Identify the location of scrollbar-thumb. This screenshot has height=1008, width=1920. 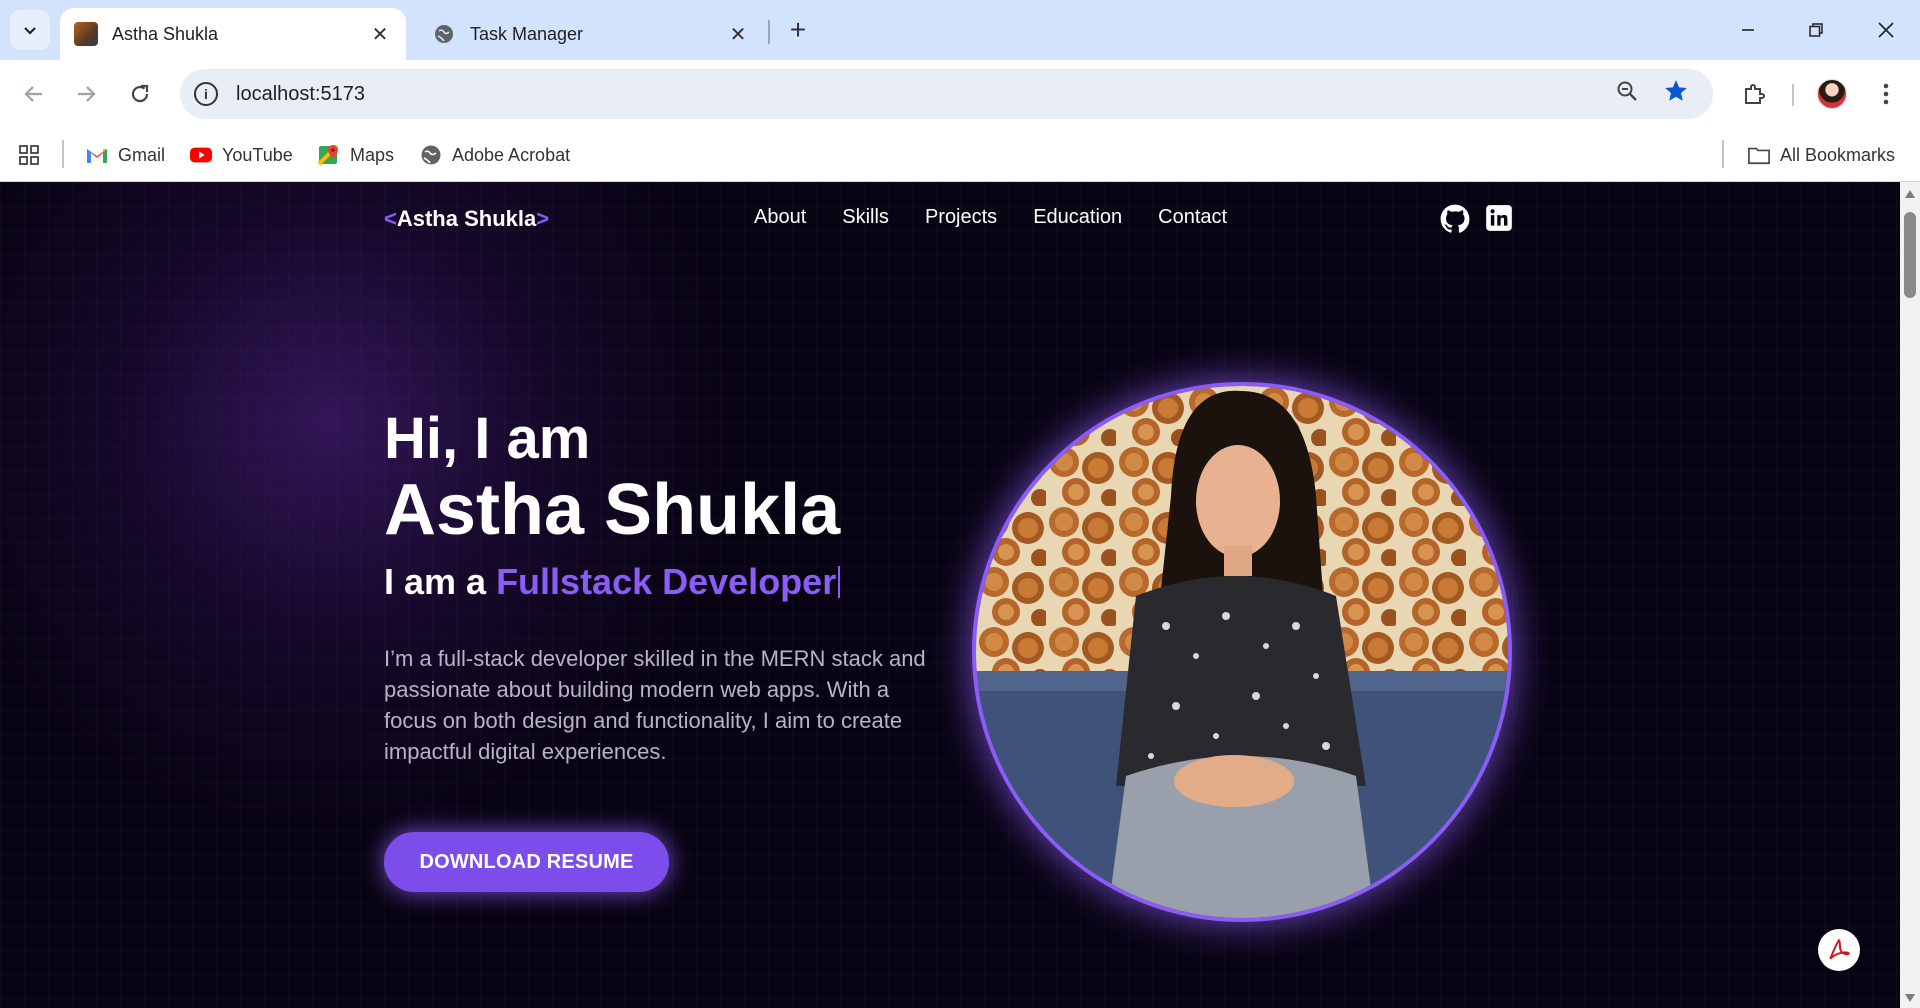
(1910, 255).